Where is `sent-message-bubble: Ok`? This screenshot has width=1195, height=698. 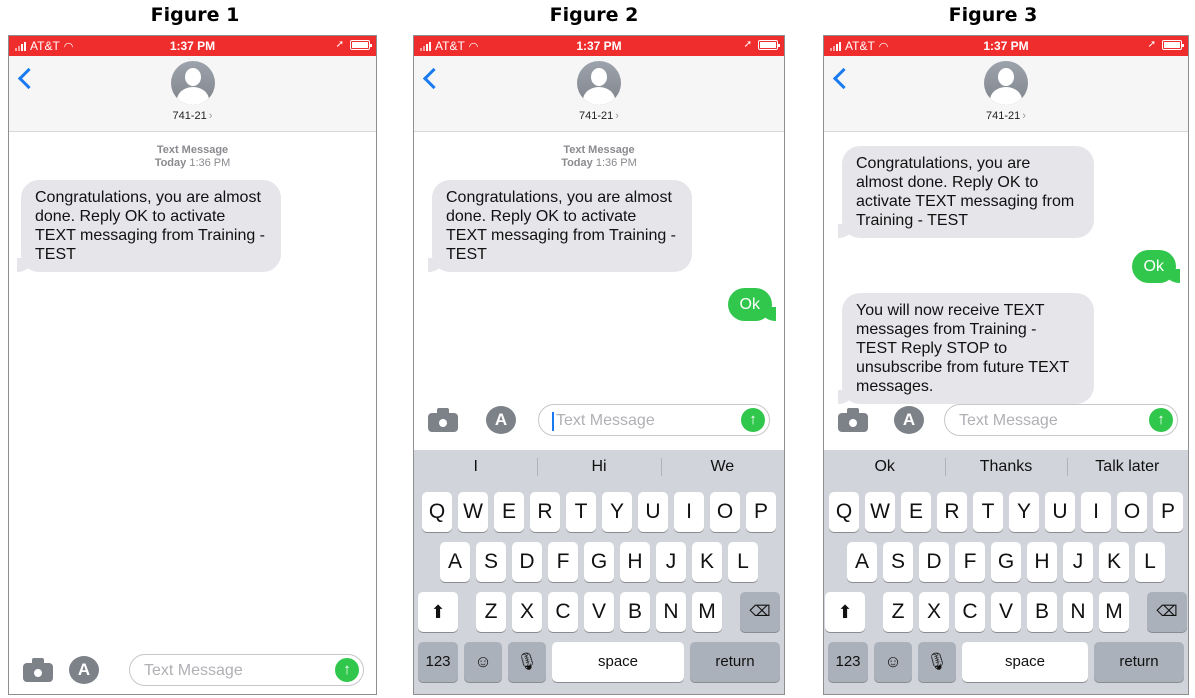
sent-message-bubble: Ok is located at coordinates (1156, 266).